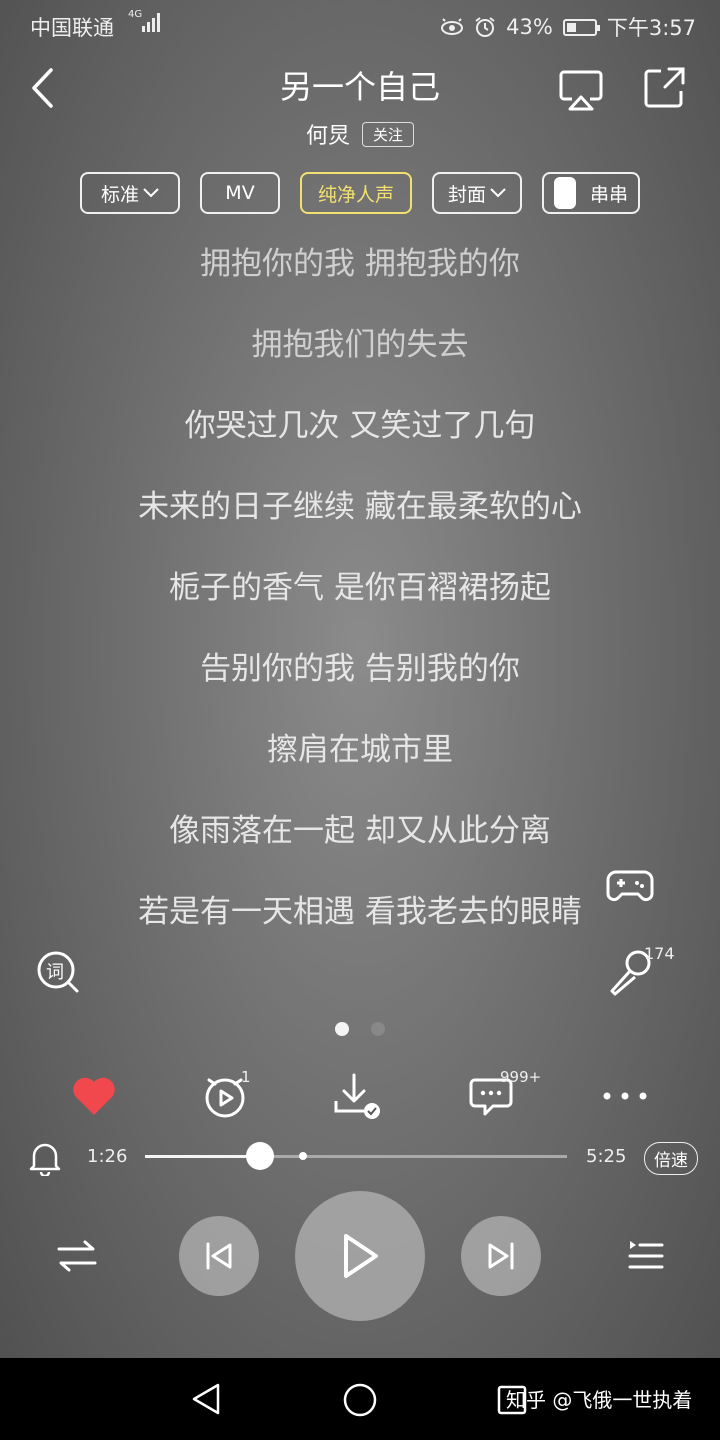 This screenshot has height=1440, width=720. I want to click on track-count-badge: 1, so click(246, 1077).